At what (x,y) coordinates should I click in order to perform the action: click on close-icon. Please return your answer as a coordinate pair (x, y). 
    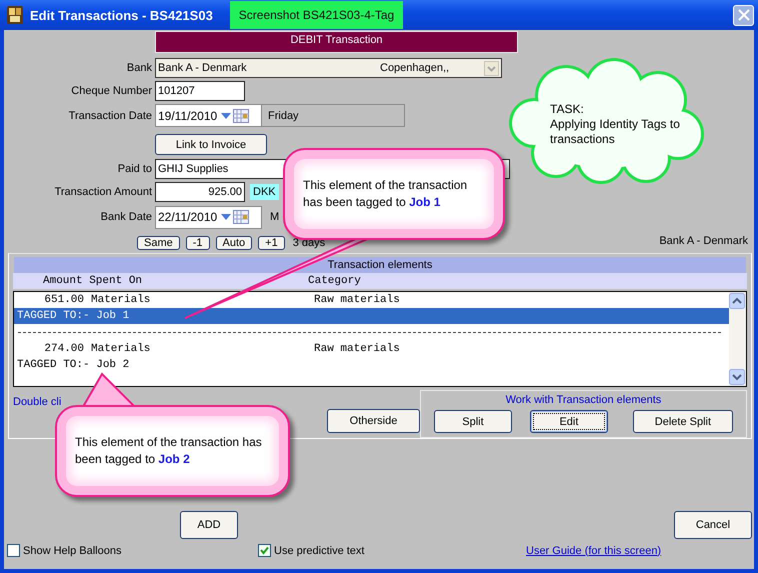
    Looking at the image, I should click on (744, 15).